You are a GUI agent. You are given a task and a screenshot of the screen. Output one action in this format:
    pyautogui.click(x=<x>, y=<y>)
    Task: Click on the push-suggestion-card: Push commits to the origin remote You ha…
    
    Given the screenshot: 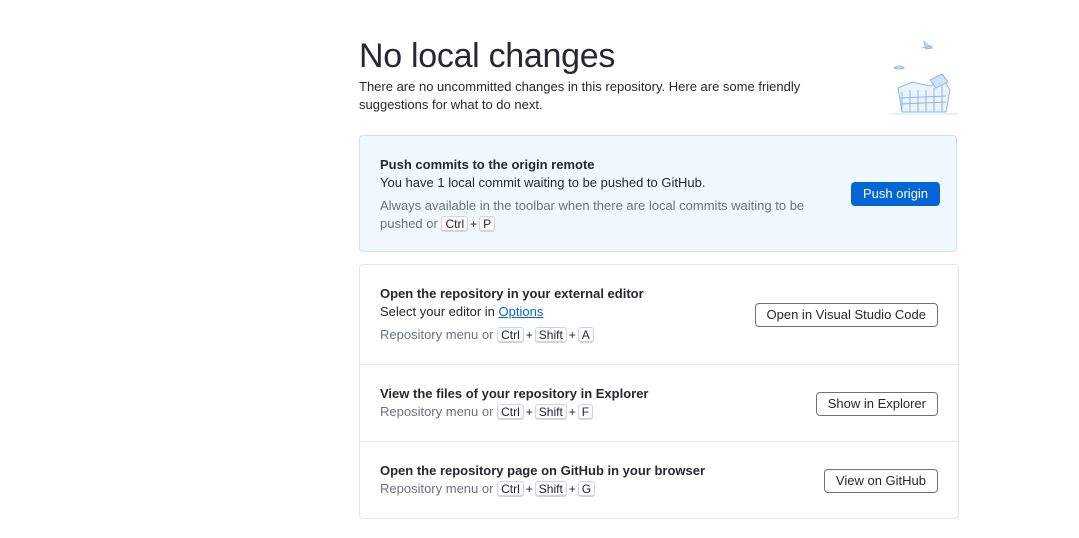 What is the action you would take?
    pyautogui.click(x=658, y=193)
    